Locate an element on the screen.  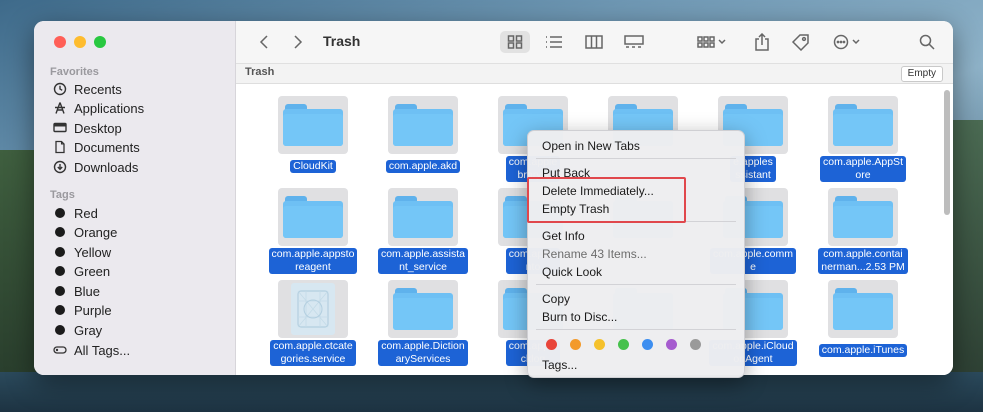
empty-button: Empty is located at coordinates (921, 74).